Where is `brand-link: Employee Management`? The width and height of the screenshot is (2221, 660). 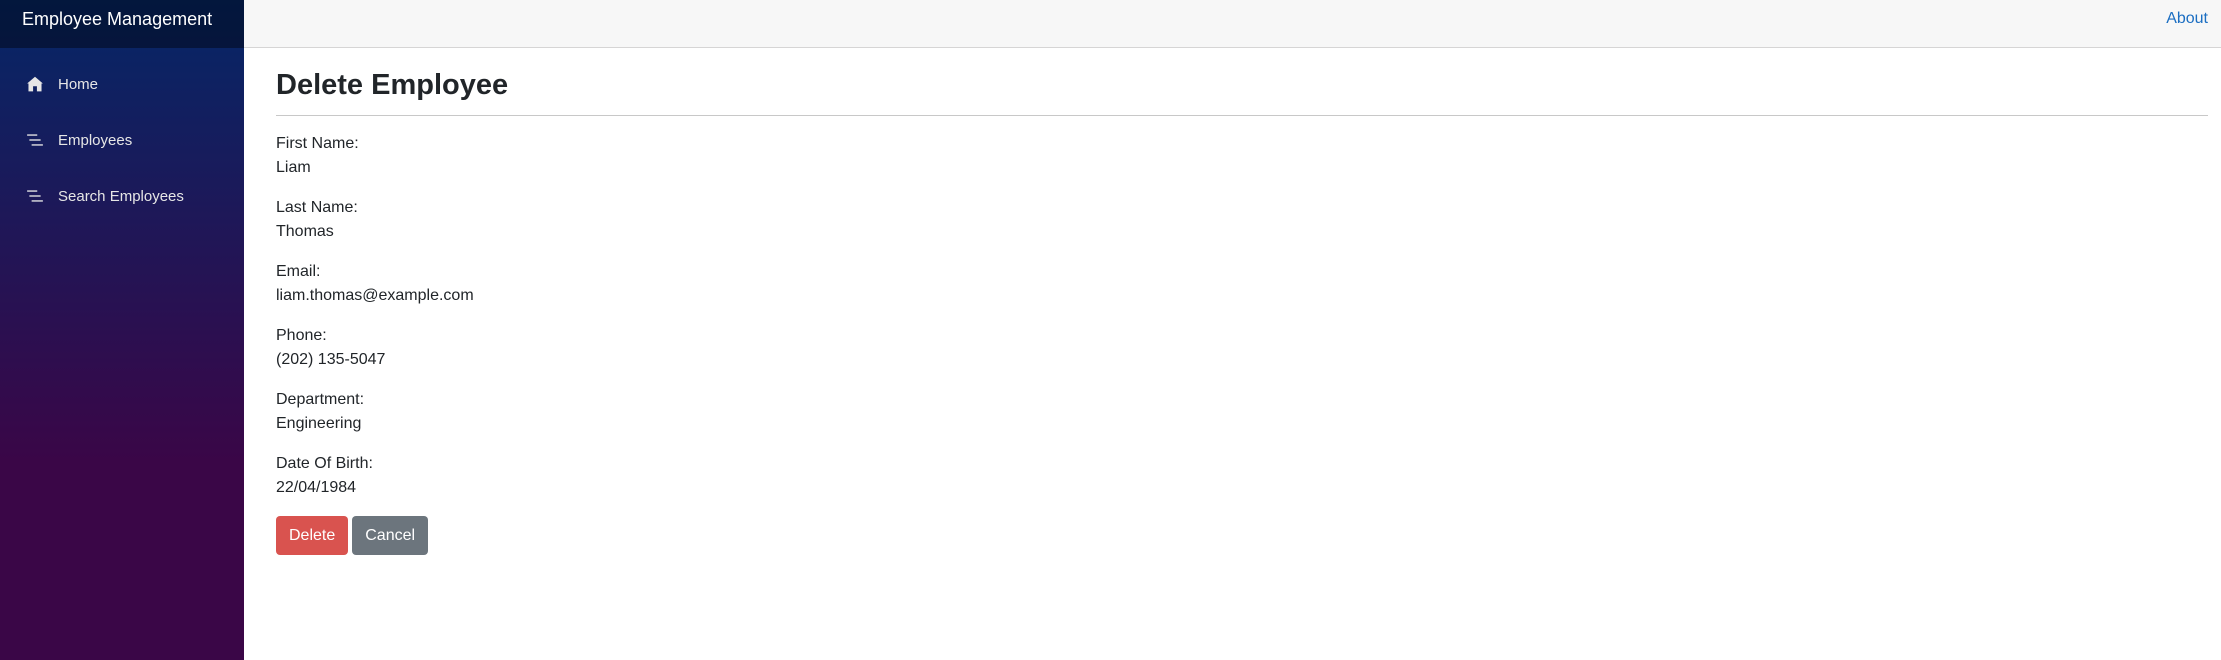
brand-link: Employee Management is located at coordinates (117, 19).